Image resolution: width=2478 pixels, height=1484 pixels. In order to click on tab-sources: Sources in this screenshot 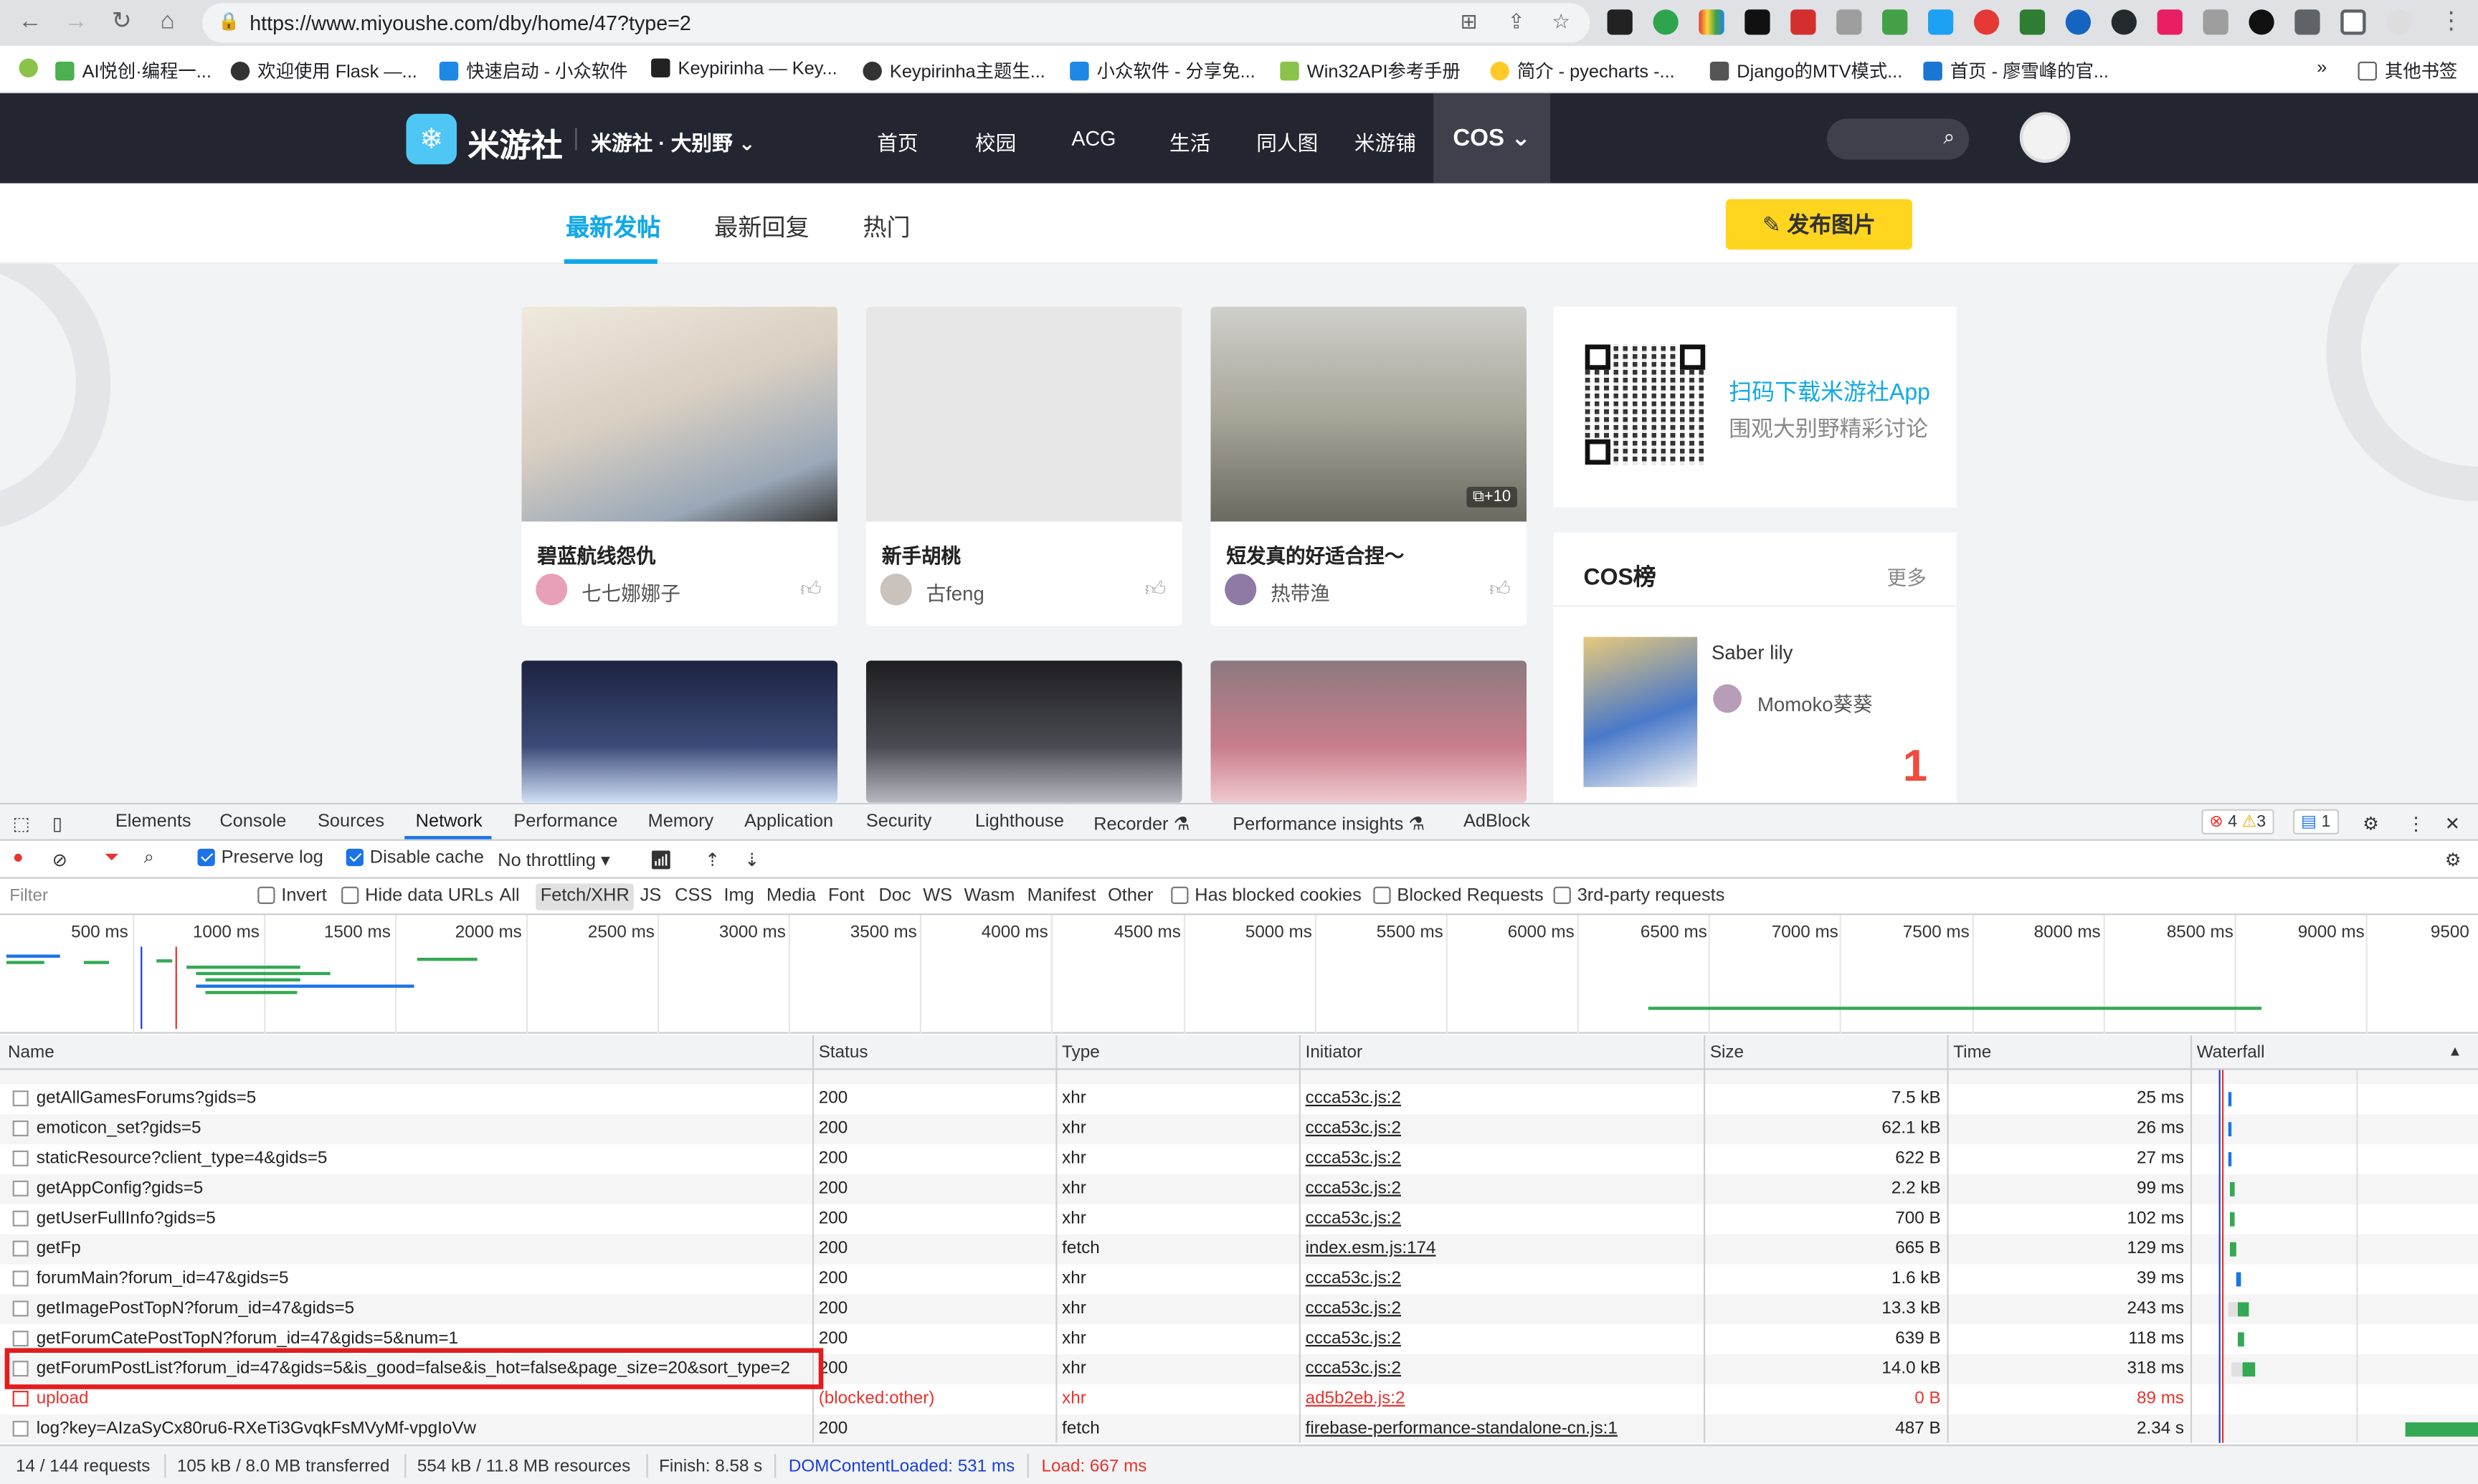, I will do `click(351, 821)`.